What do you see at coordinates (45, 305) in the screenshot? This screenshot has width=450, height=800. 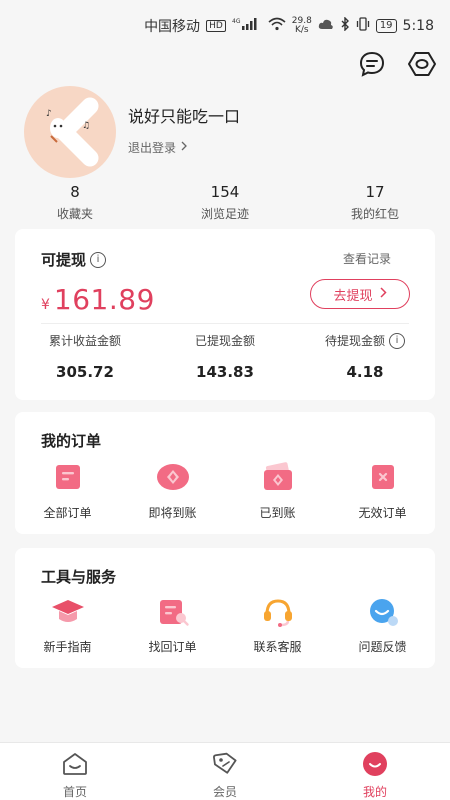 I see `currency-symbol: ¥` at bounding box center [45, 305].